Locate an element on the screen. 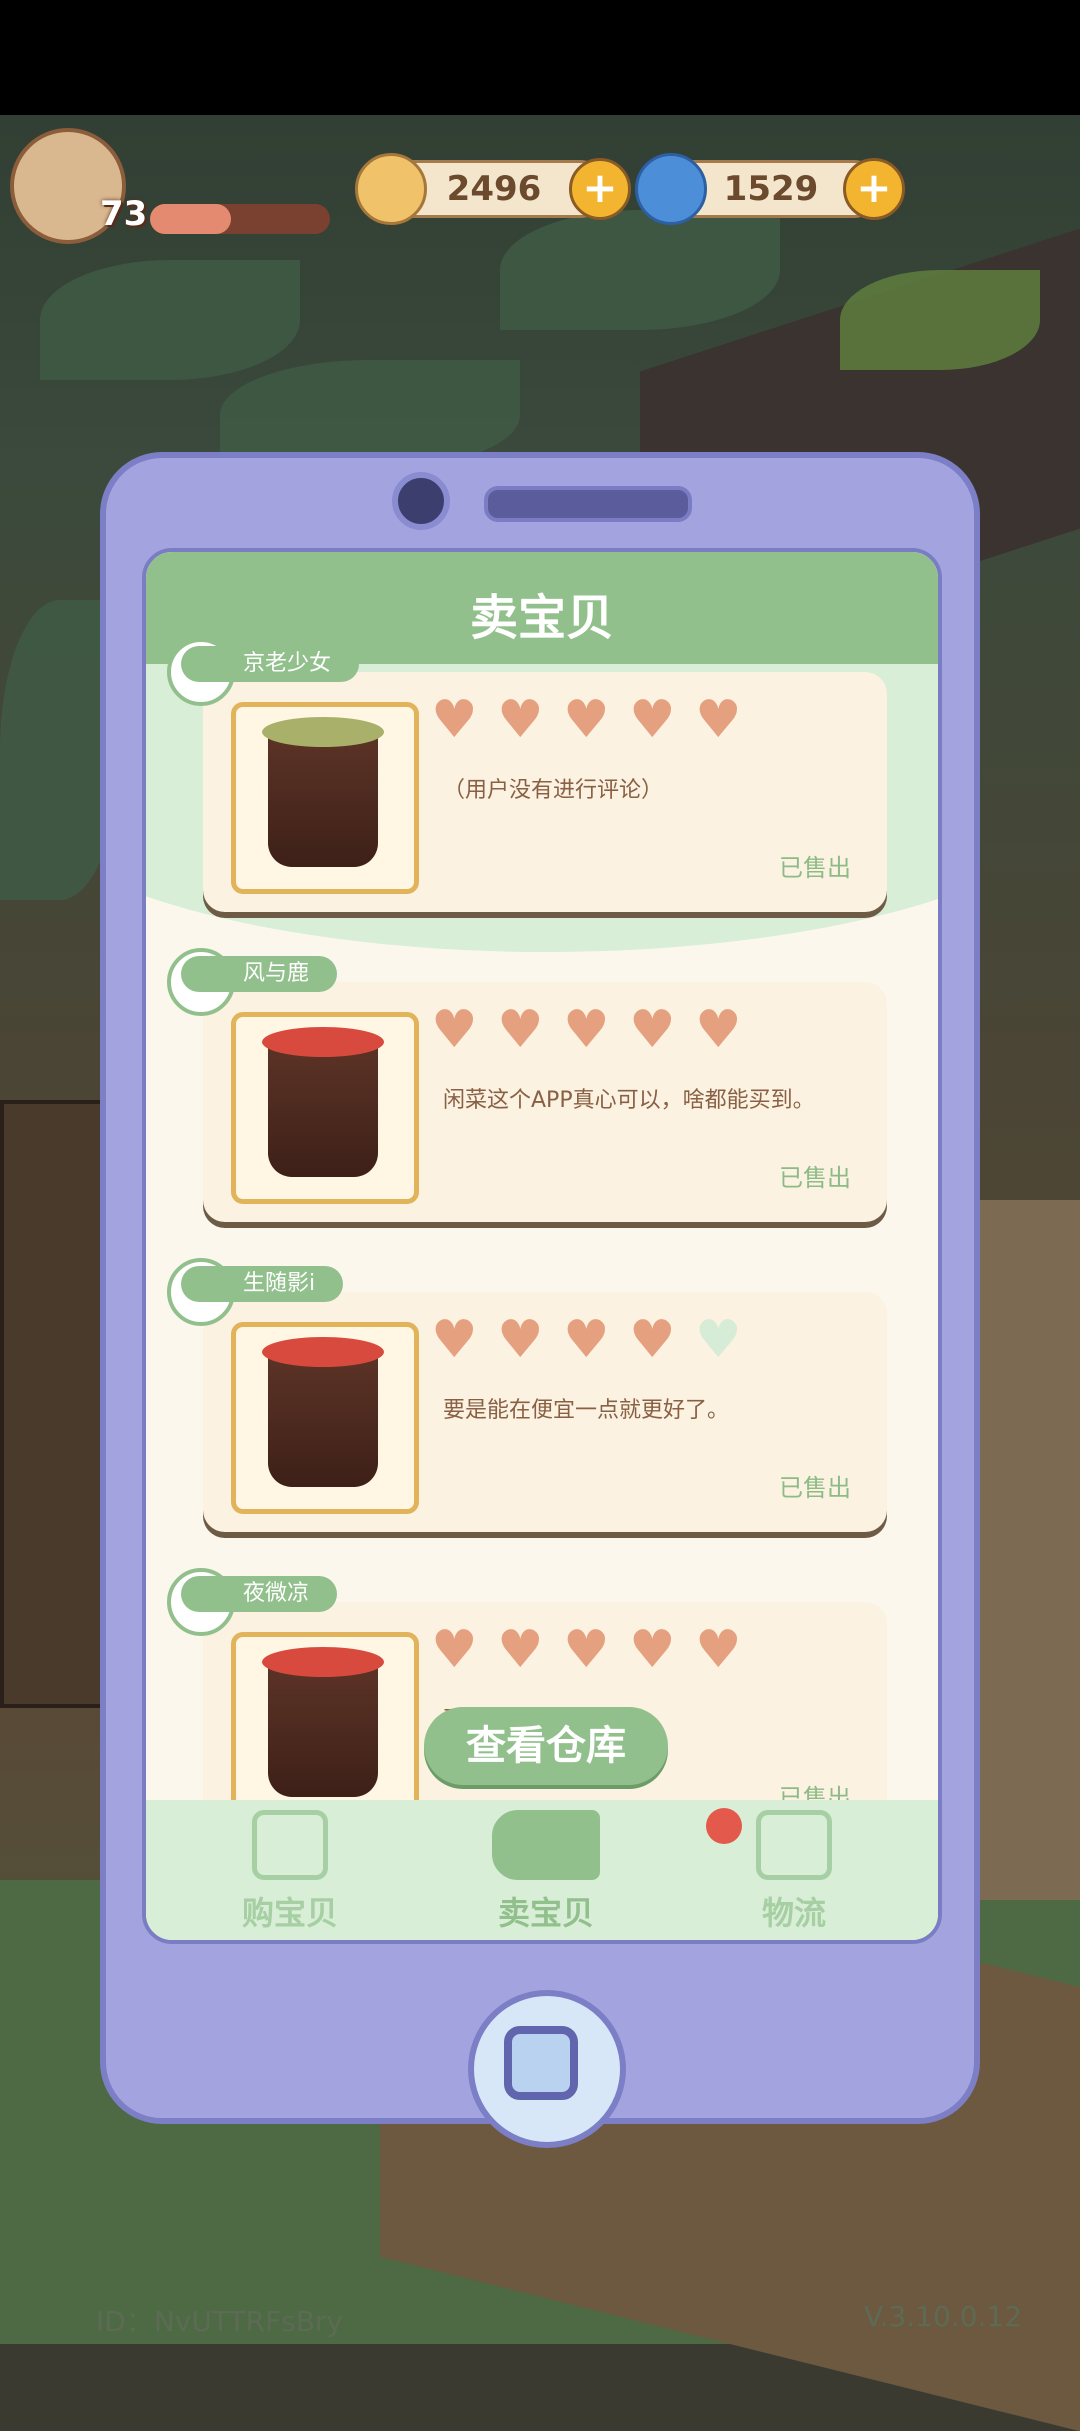  reviewer-name: 生随影i is located at coordinates (262, 1284).